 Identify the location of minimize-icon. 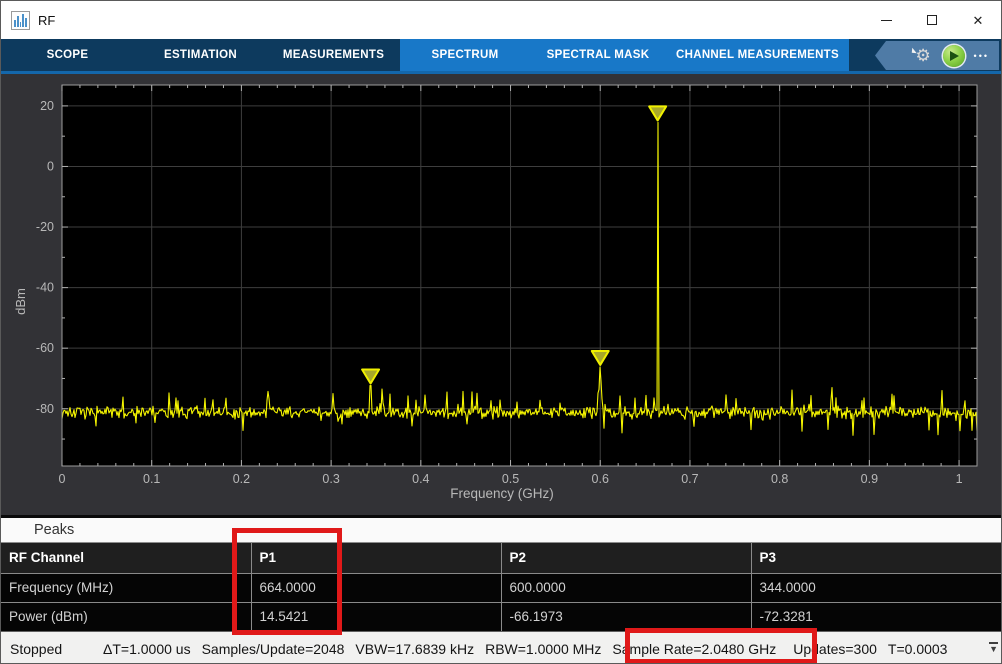
(886, 20).